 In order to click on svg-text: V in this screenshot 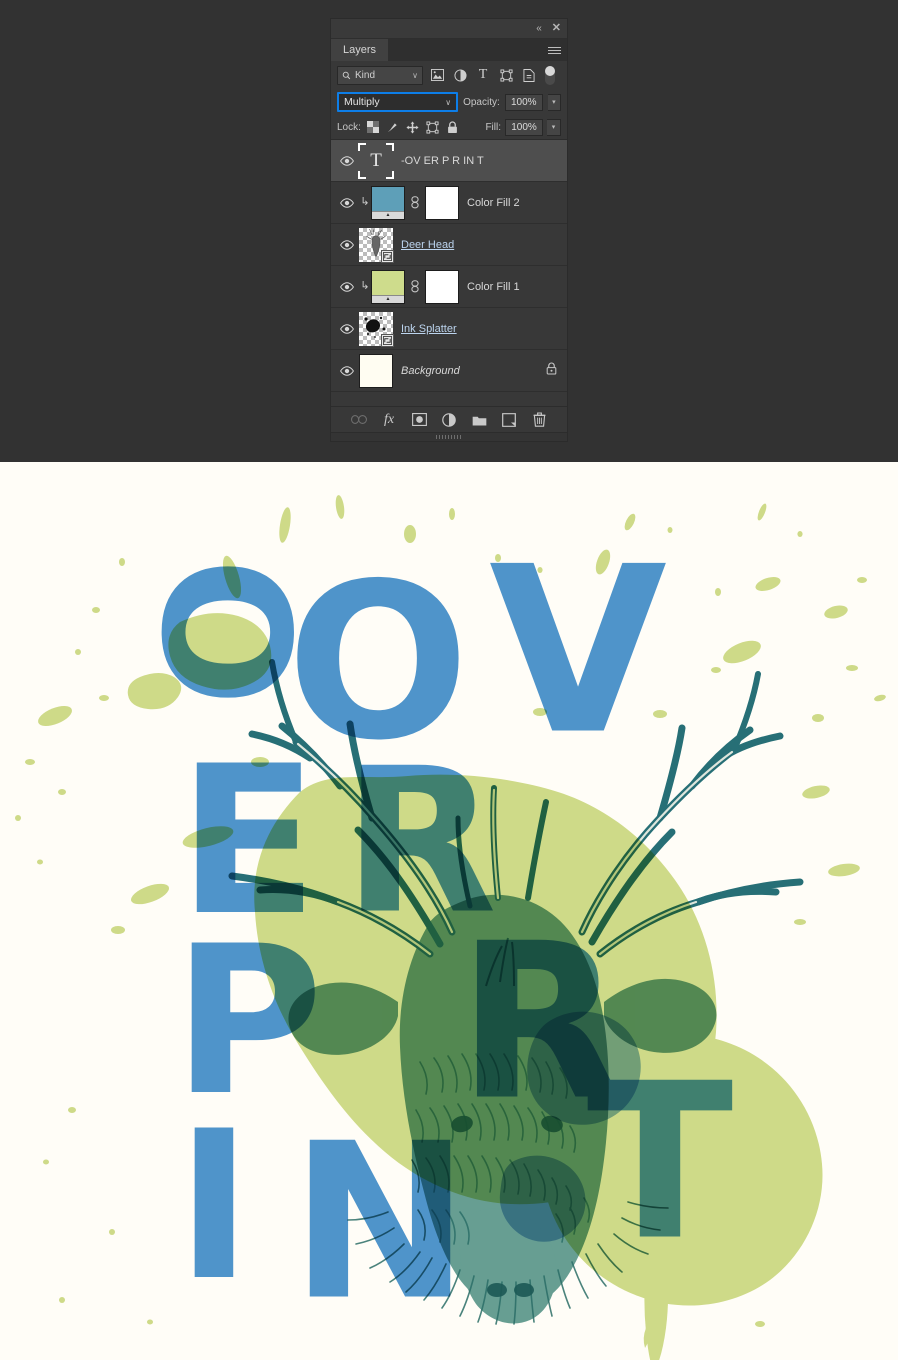, I will do `click(578, 652)`.